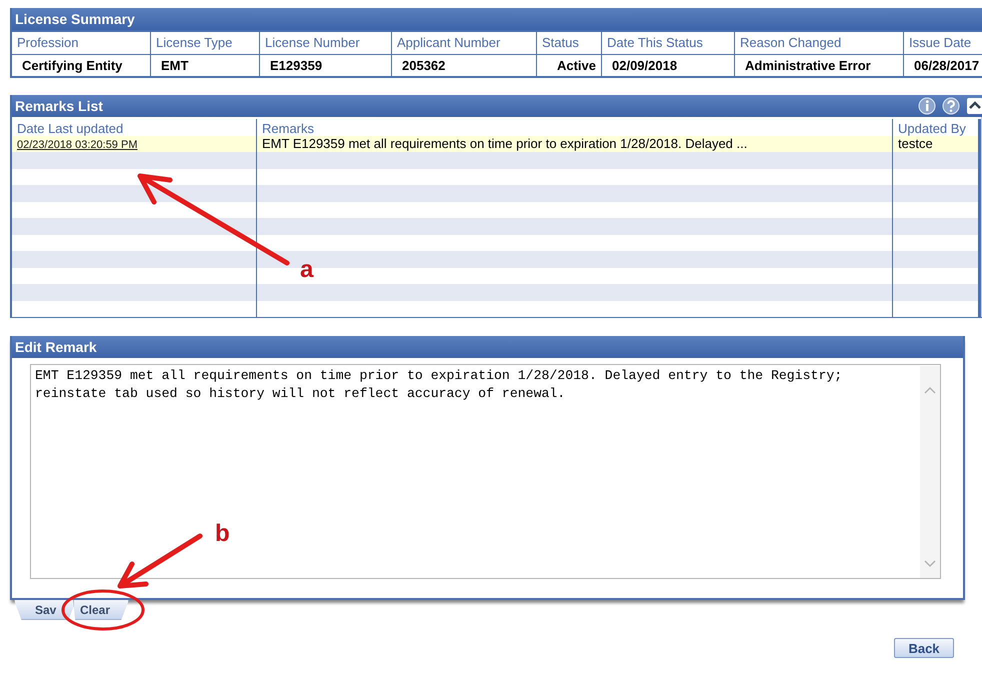  What do you see at coordinates (935, 144) in the screenshot?
I see `table-cell: testce` at bounding box center [935, 144].